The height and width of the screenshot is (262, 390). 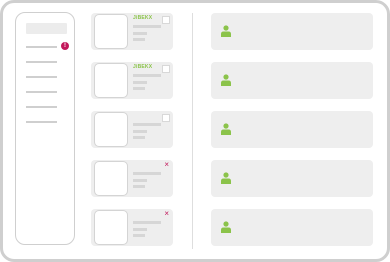 What do you see at coordinates (132, 80) in the screenshot?
I see `file-card-2: JiBEKX` at bounding box center [132, 80].